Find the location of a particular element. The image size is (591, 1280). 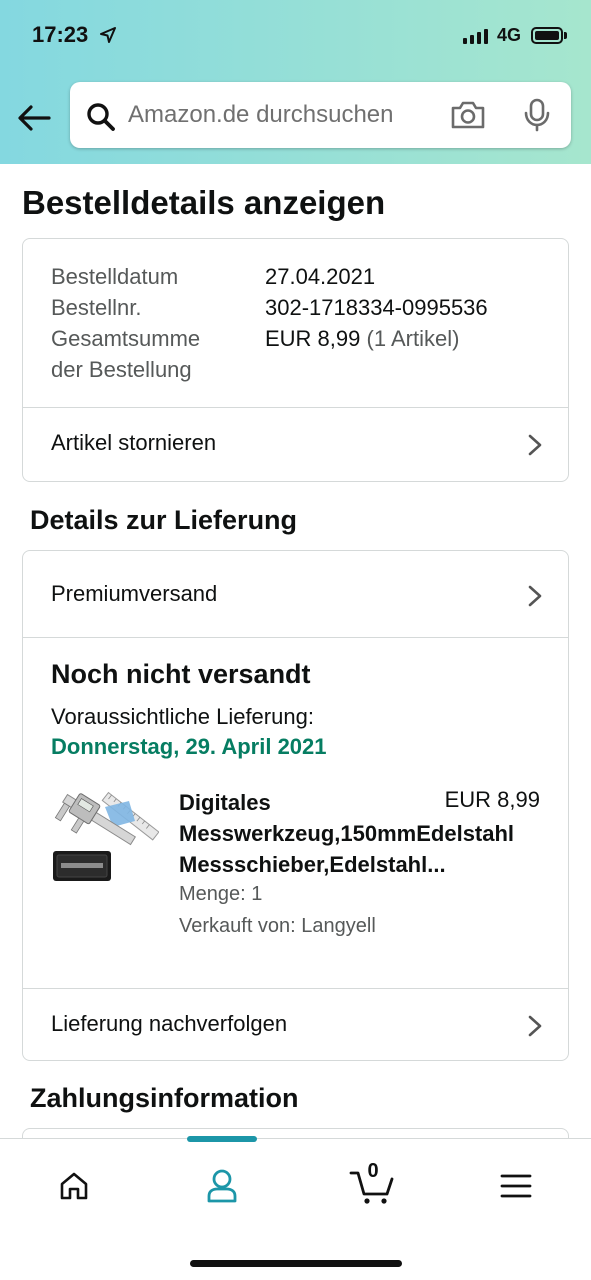

shipping-method-label: Premiumversand is located at coordinates (134, 593).